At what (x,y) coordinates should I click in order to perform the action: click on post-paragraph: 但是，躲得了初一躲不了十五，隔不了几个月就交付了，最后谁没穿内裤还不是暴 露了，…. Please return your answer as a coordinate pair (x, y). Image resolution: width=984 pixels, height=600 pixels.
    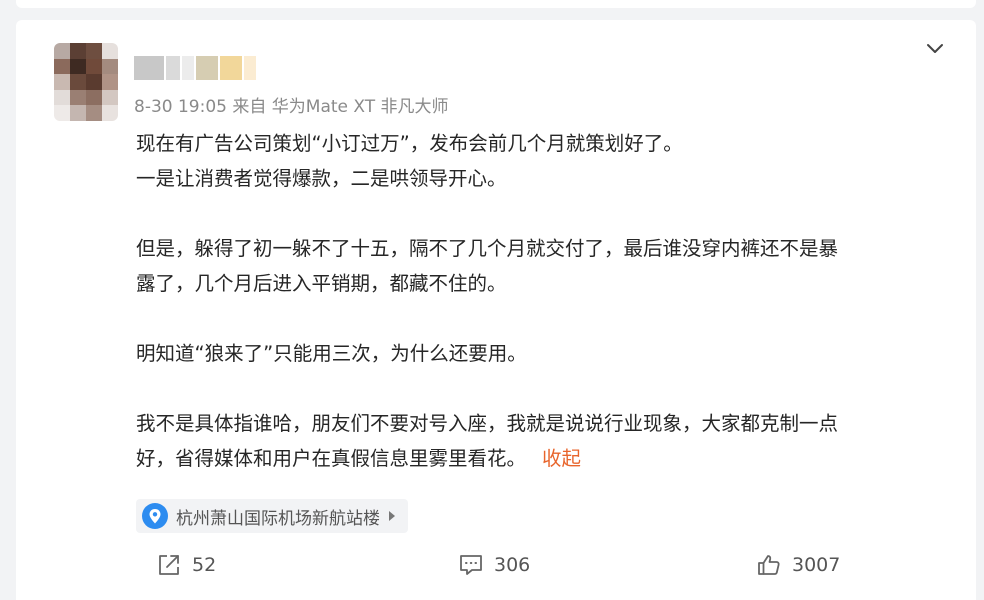
    Looking at the image, I should click on (546, 266).